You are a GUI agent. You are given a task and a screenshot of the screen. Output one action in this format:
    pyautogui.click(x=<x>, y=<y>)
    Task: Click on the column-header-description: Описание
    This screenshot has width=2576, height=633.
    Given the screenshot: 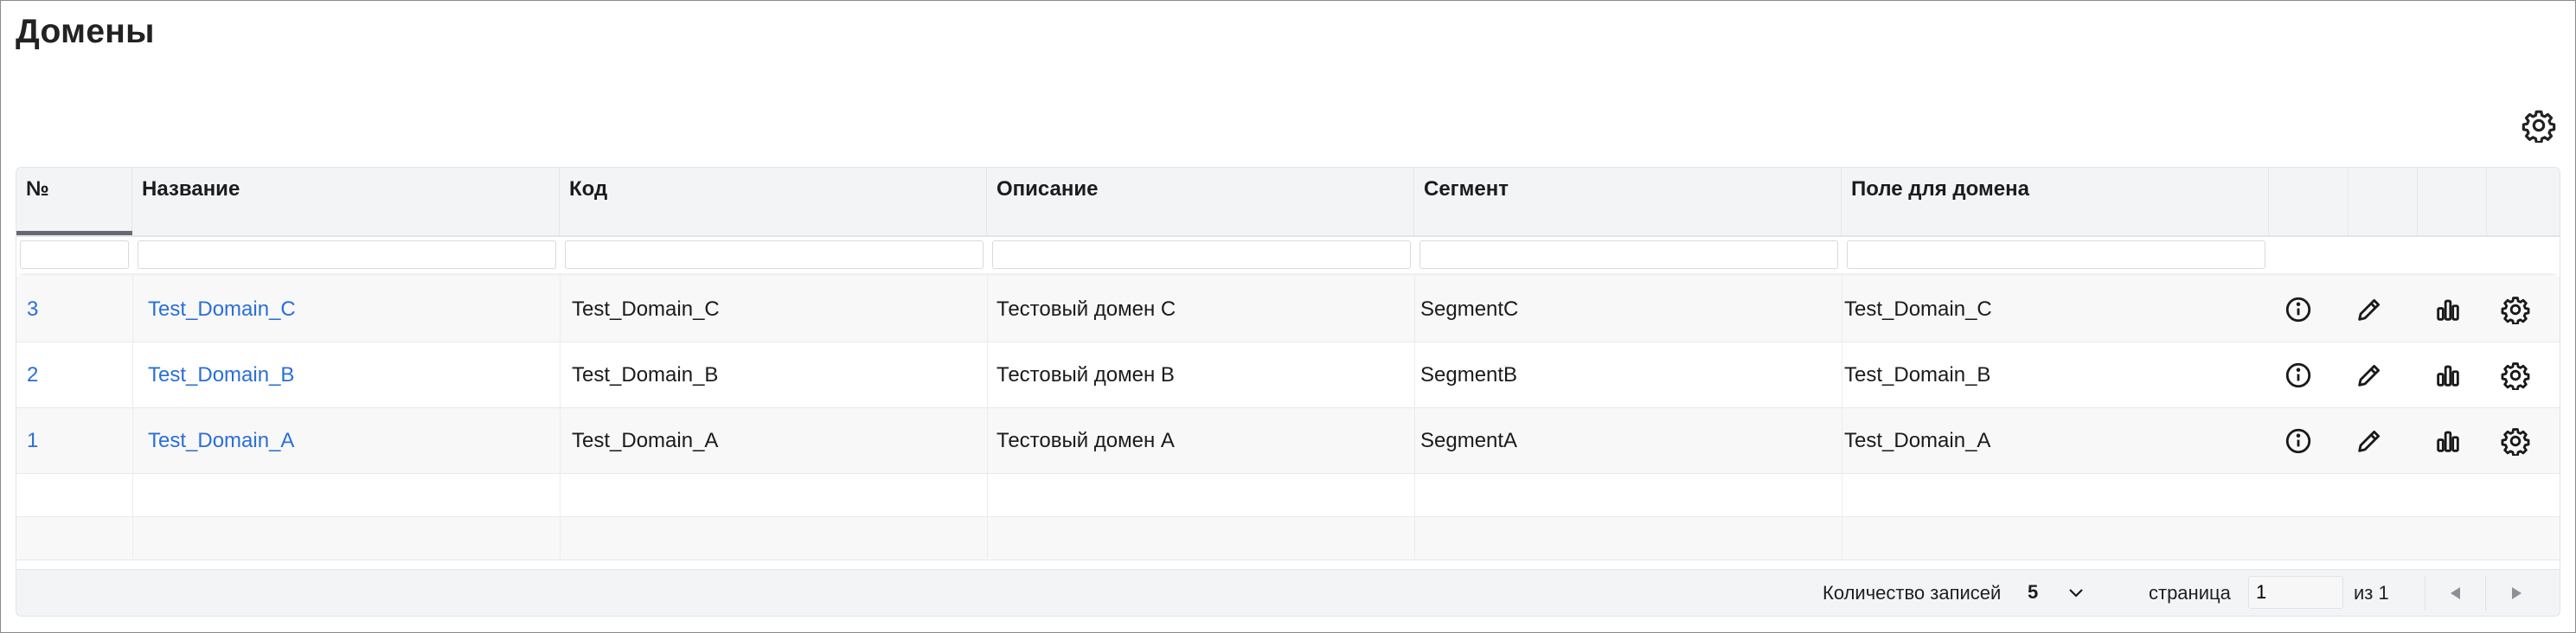 What is the action you would take?
    pyautogui.click(x=1200, y=201)
    